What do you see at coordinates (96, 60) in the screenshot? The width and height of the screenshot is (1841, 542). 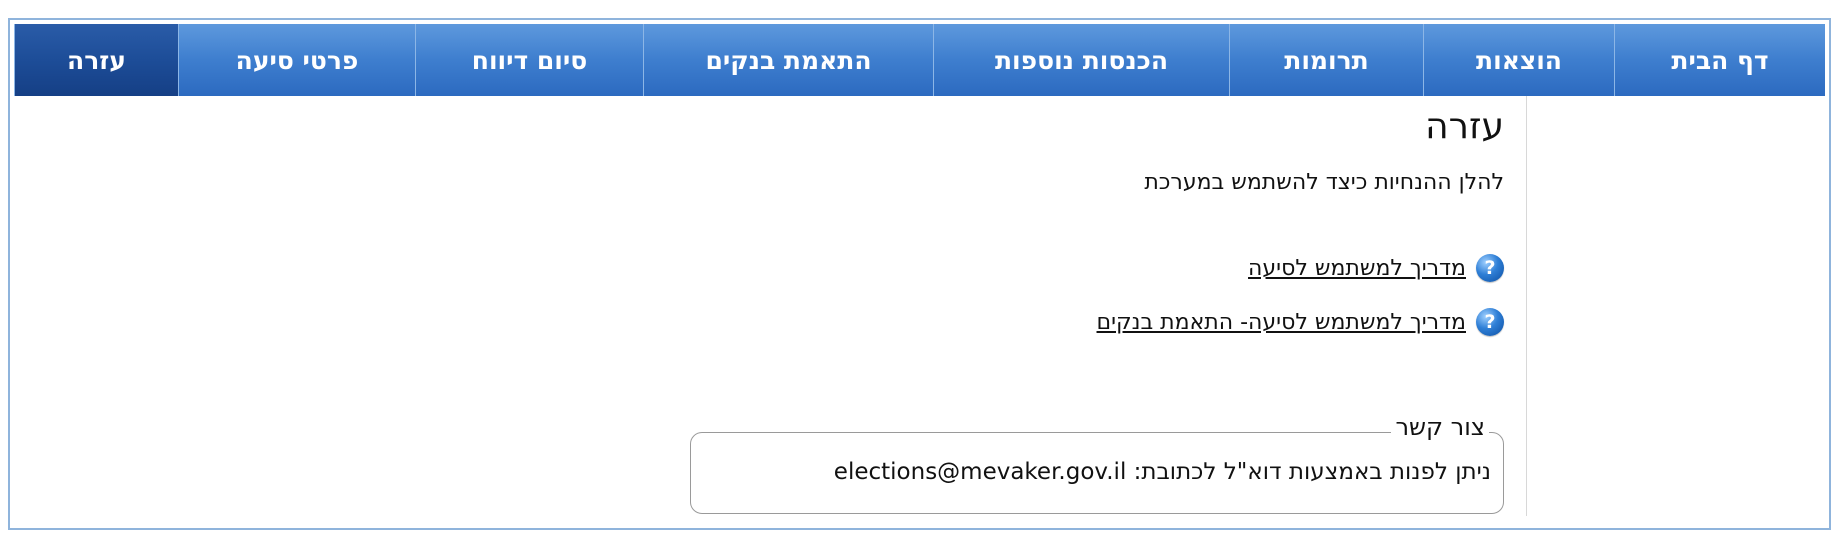 I see `tab-help: עזרה` at bounding box center [96, 60].